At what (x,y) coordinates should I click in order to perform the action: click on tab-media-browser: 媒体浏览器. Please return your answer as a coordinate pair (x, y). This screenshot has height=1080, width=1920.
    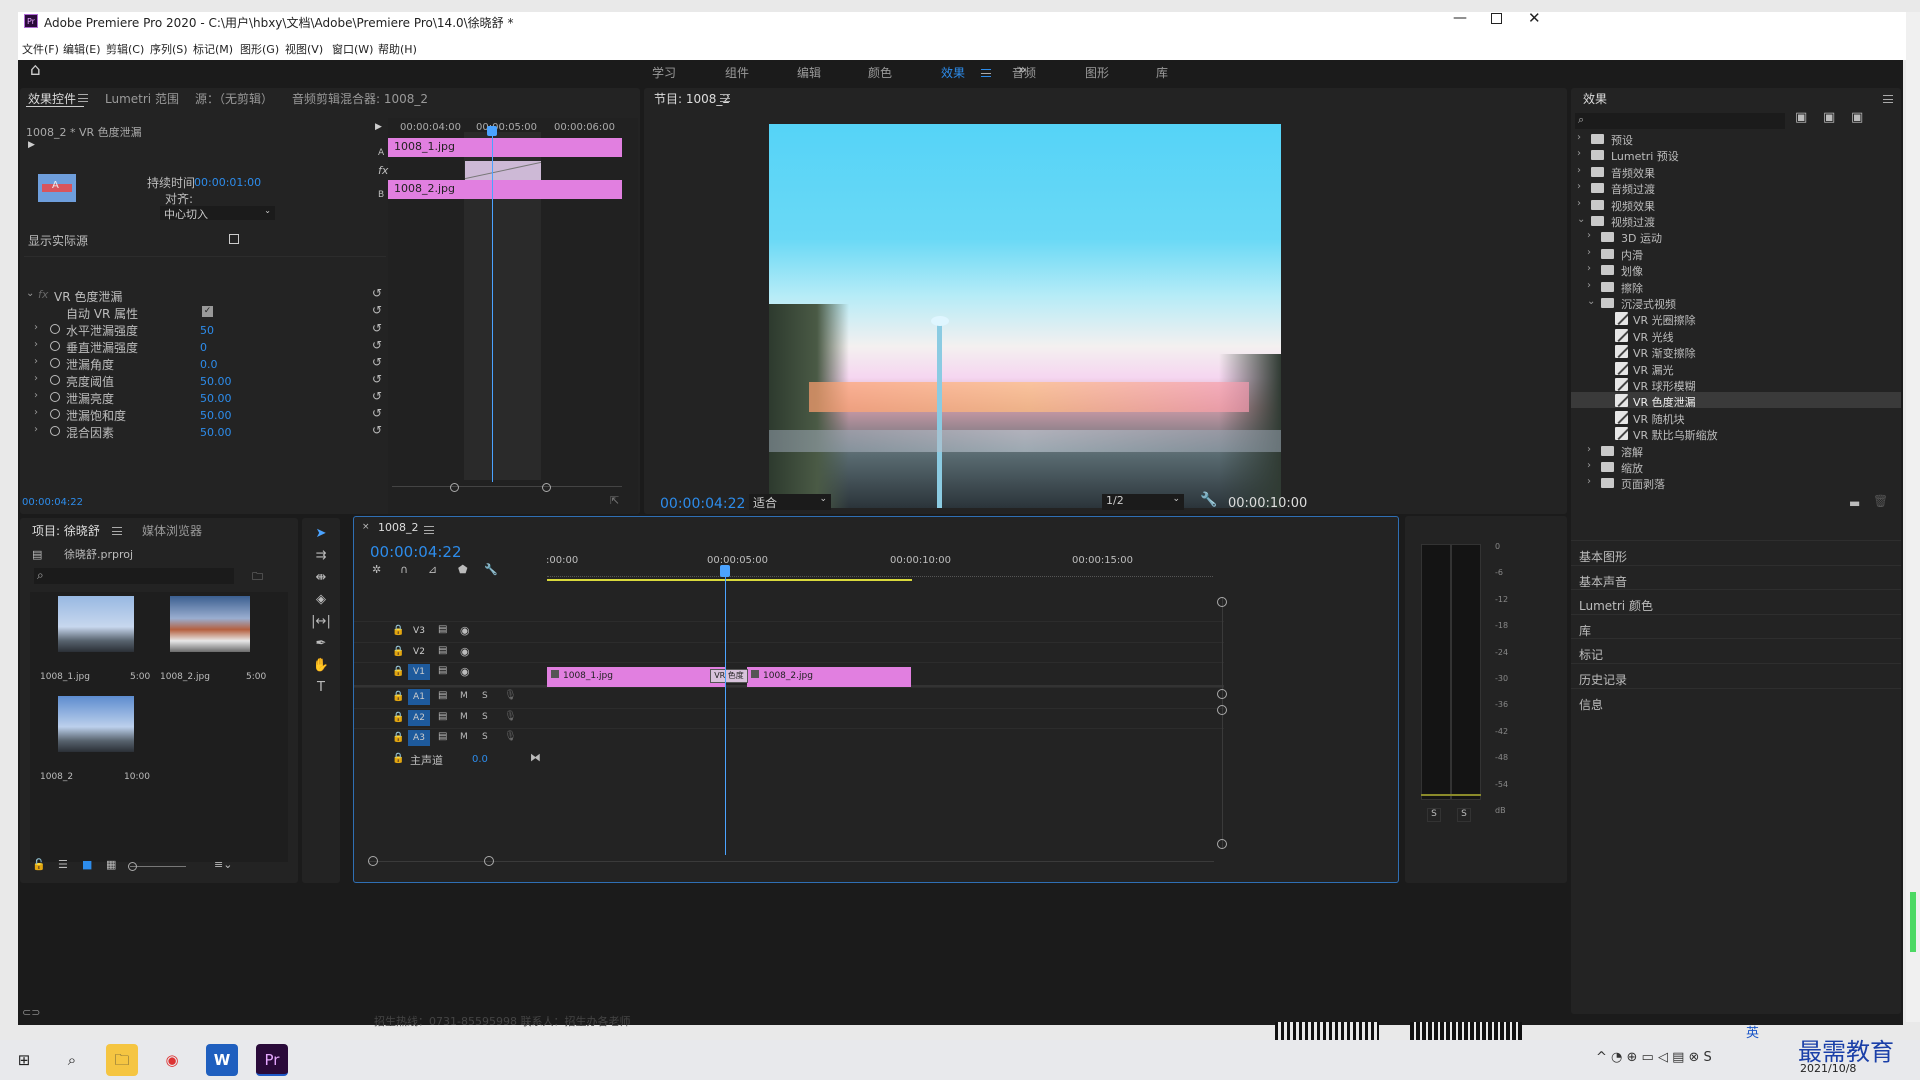
    Looking at the image, I should click on (172, 530).